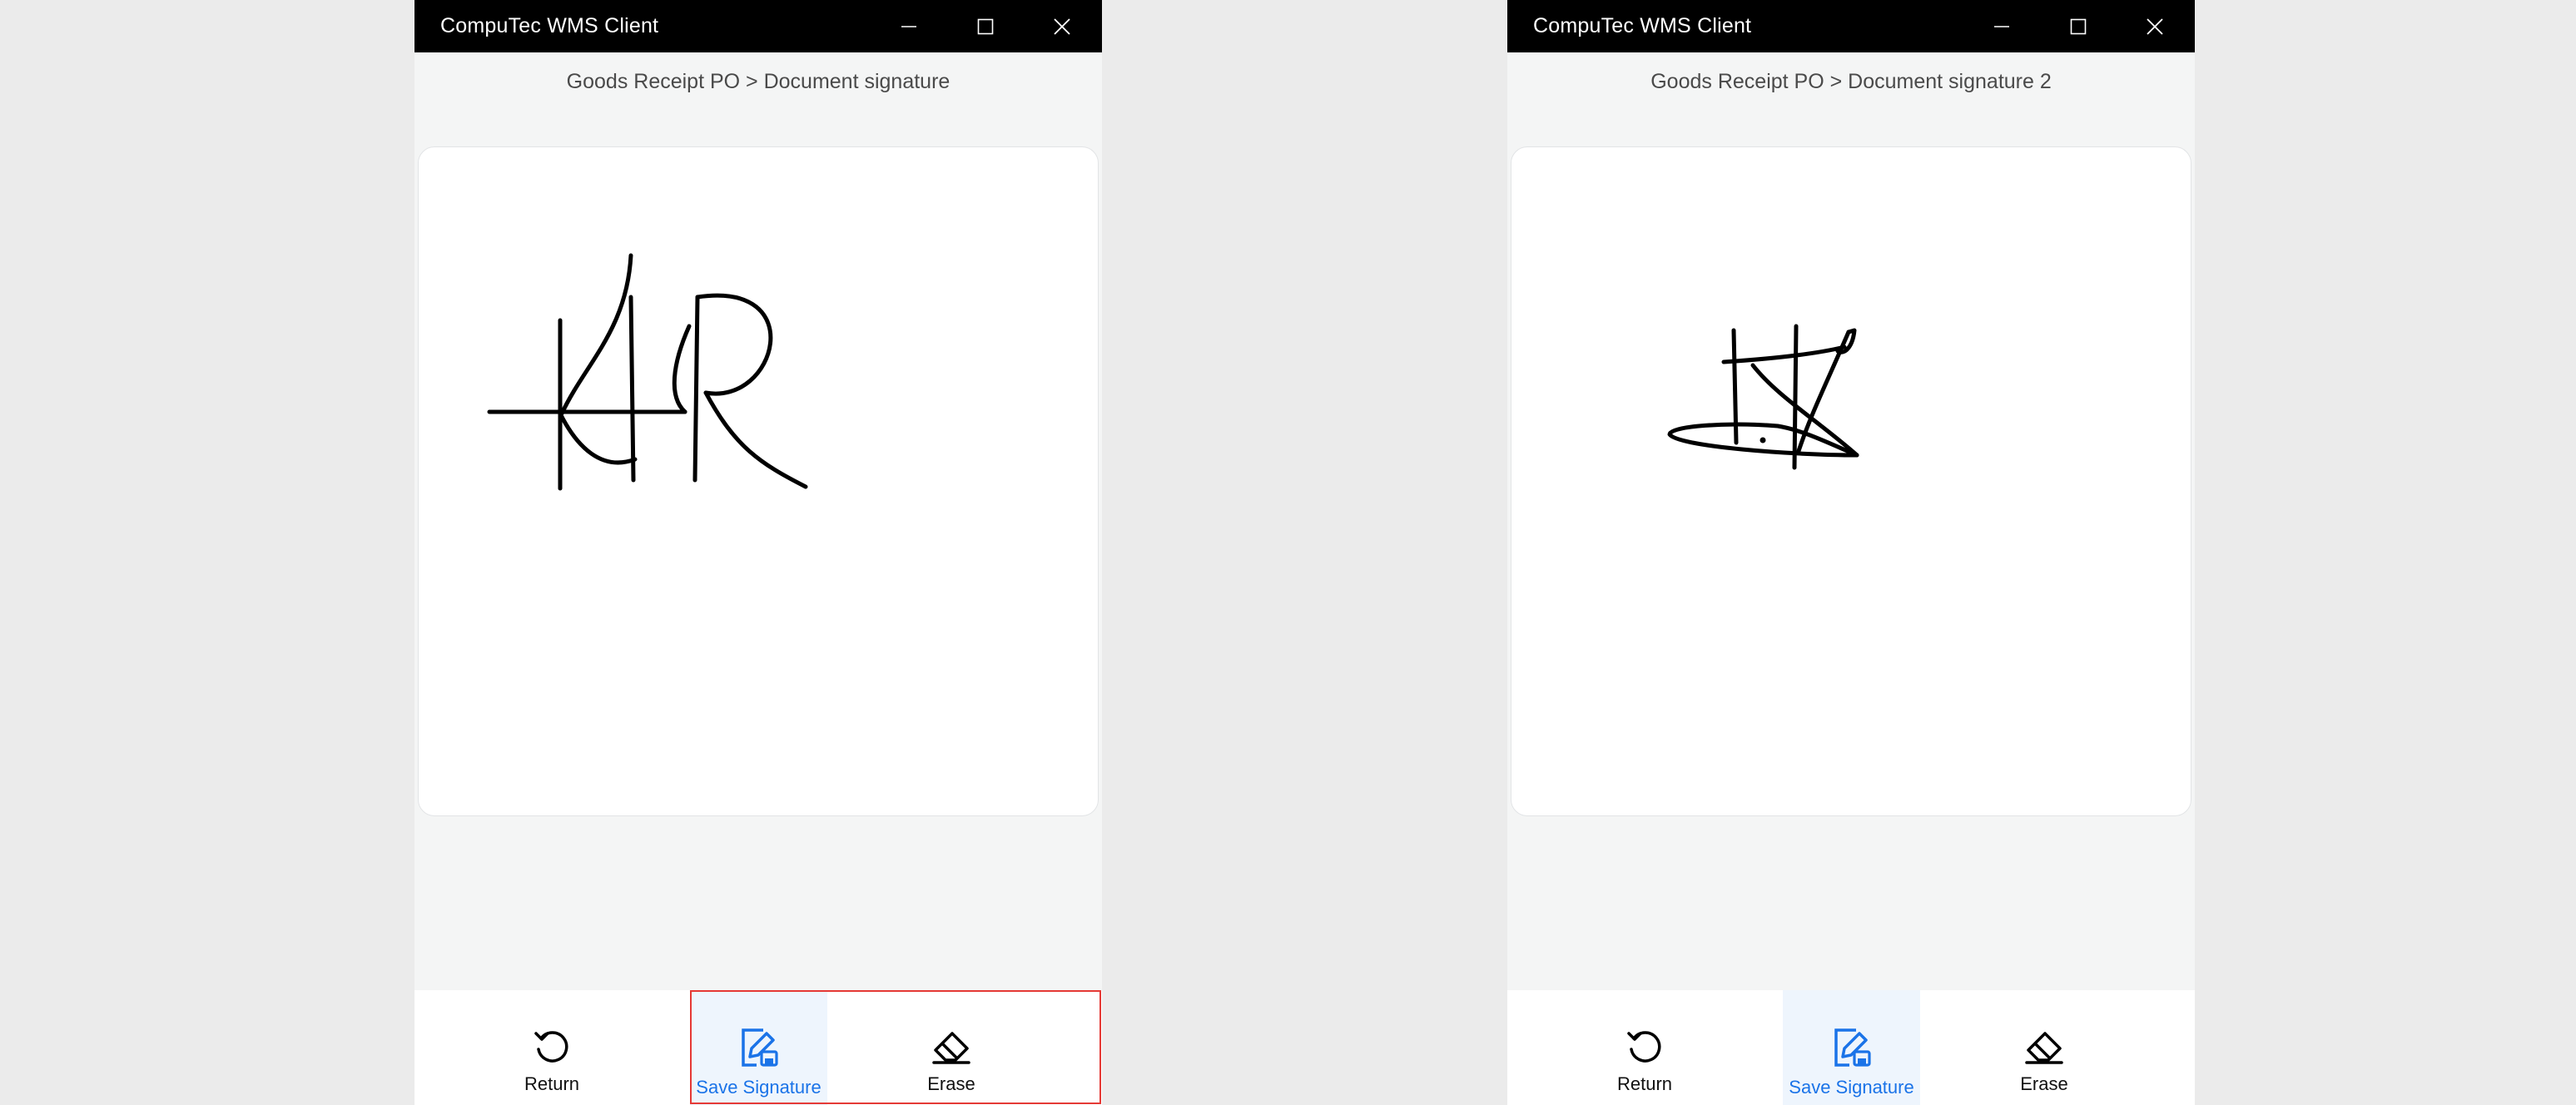 This screenshot has width=2576, height=1105. Describe the element at coordinates (1851, 81) in the screenshot. I see `breadcrumb: Goods Receipt PO > Document signature 2` at that location.